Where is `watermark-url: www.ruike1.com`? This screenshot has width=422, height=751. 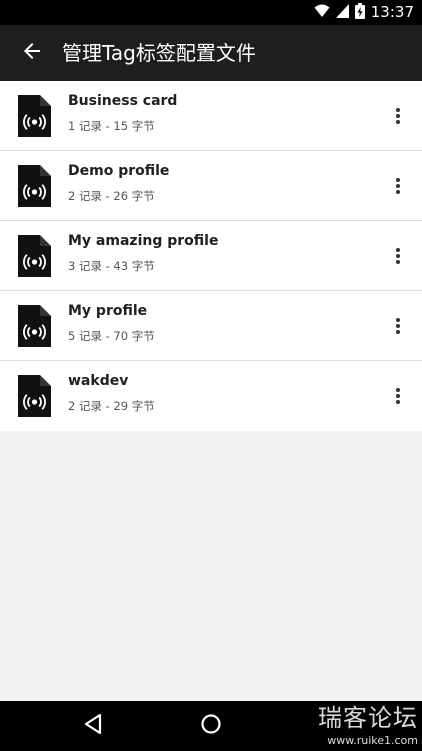 watermark-url: www.ruike1.com is located at coordinates (372, 740).